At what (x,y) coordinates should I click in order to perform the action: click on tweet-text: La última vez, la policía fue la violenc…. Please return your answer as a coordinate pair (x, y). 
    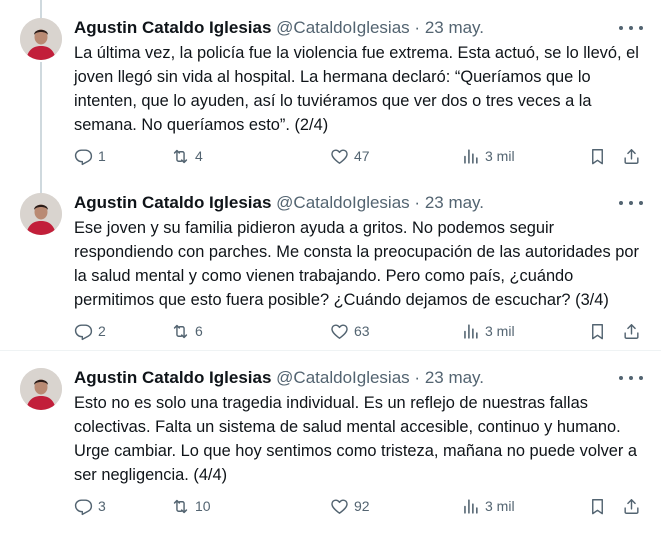
    Looking at the image, I should click on (356, 89).